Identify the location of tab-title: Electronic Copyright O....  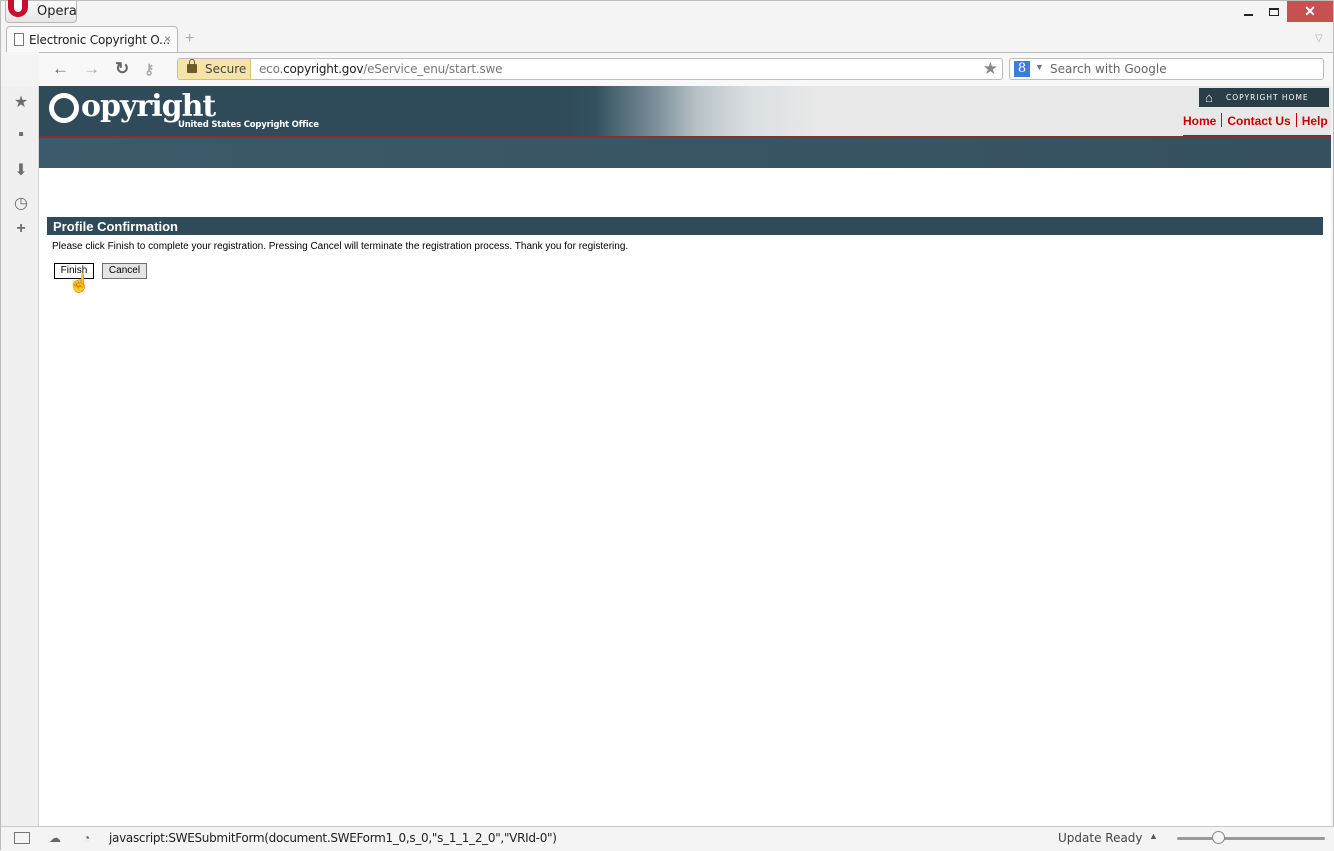
(99, 40).